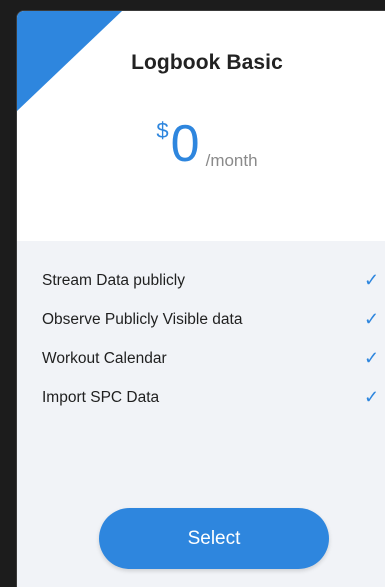 The image size is (385, 587). Describe the element at coordinates (104, 358) in the screenshot. I see `feature-label: Workout Calendar` at that location.